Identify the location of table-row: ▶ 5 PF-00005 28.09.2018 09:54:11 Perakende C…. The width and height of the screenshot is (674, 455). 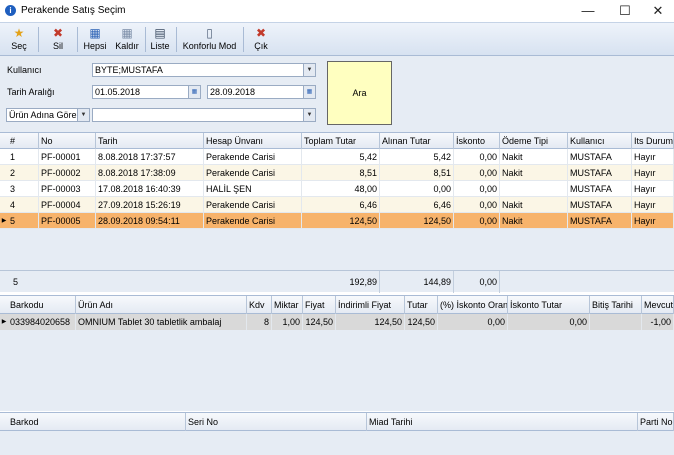
(337, 221).